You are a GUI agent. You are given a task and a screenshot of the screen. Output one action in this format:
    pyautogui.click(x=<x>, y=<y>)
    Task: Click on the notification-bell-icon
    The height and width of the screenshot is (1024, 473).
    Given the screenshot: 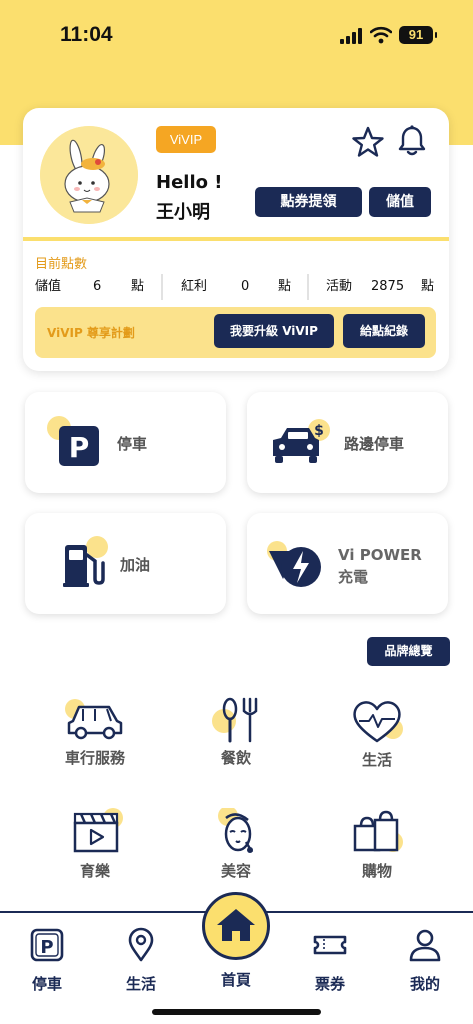 What is the action you would take?
    pyautogui.click(x=412, y=141)
    